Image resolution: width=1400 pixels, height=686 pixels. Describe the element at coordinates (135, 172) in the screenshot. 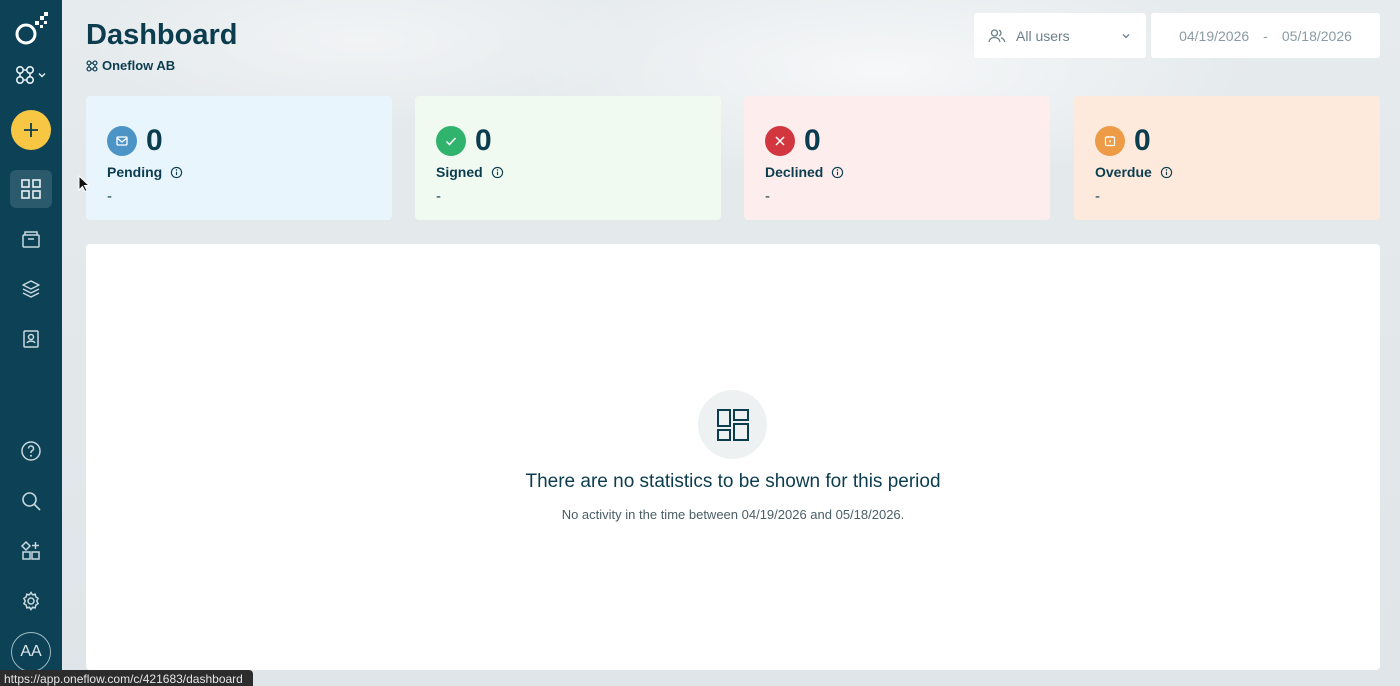

I see `card-label: Pending` at that location.